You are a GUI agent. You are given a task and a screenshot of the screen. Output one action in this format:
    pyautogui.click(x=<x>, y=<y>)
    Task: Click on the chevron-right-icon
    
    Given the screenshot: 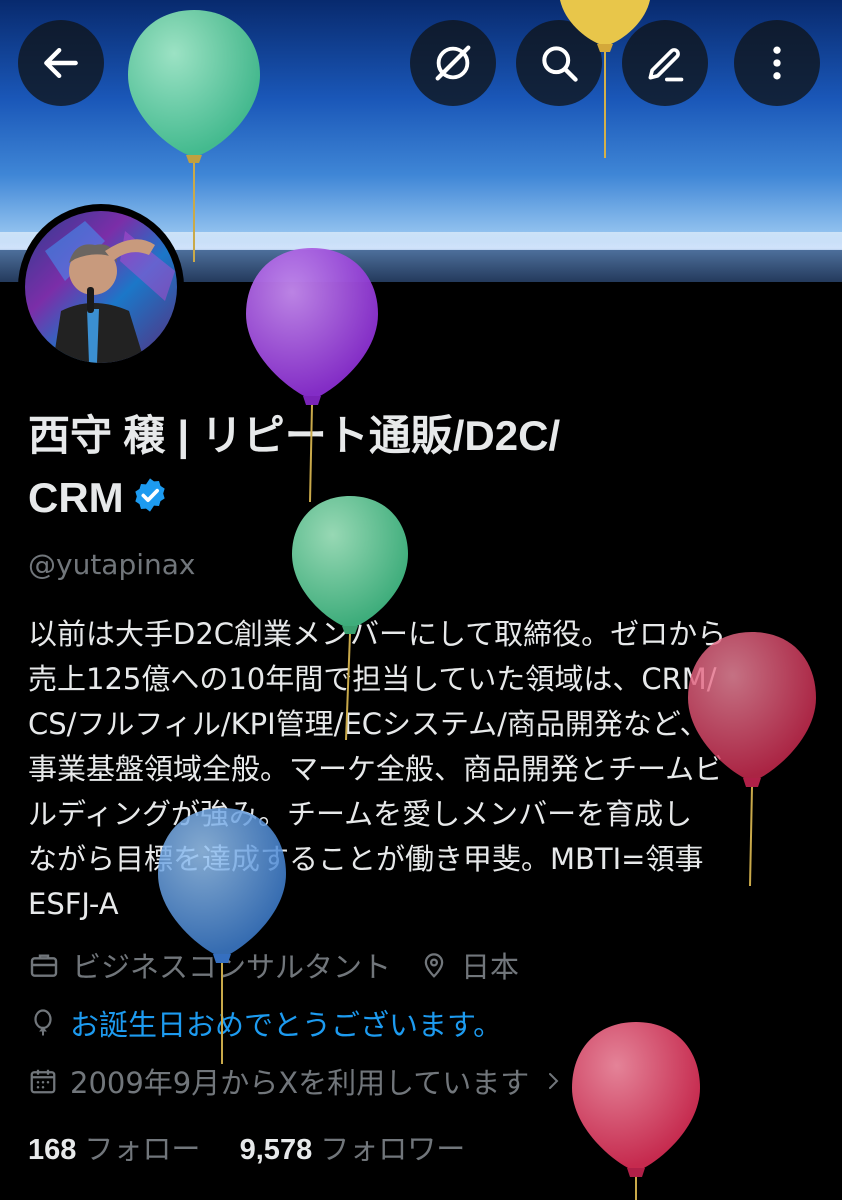 What is the action you would take?
    pyautogui.click(x=553, y=1081)
    